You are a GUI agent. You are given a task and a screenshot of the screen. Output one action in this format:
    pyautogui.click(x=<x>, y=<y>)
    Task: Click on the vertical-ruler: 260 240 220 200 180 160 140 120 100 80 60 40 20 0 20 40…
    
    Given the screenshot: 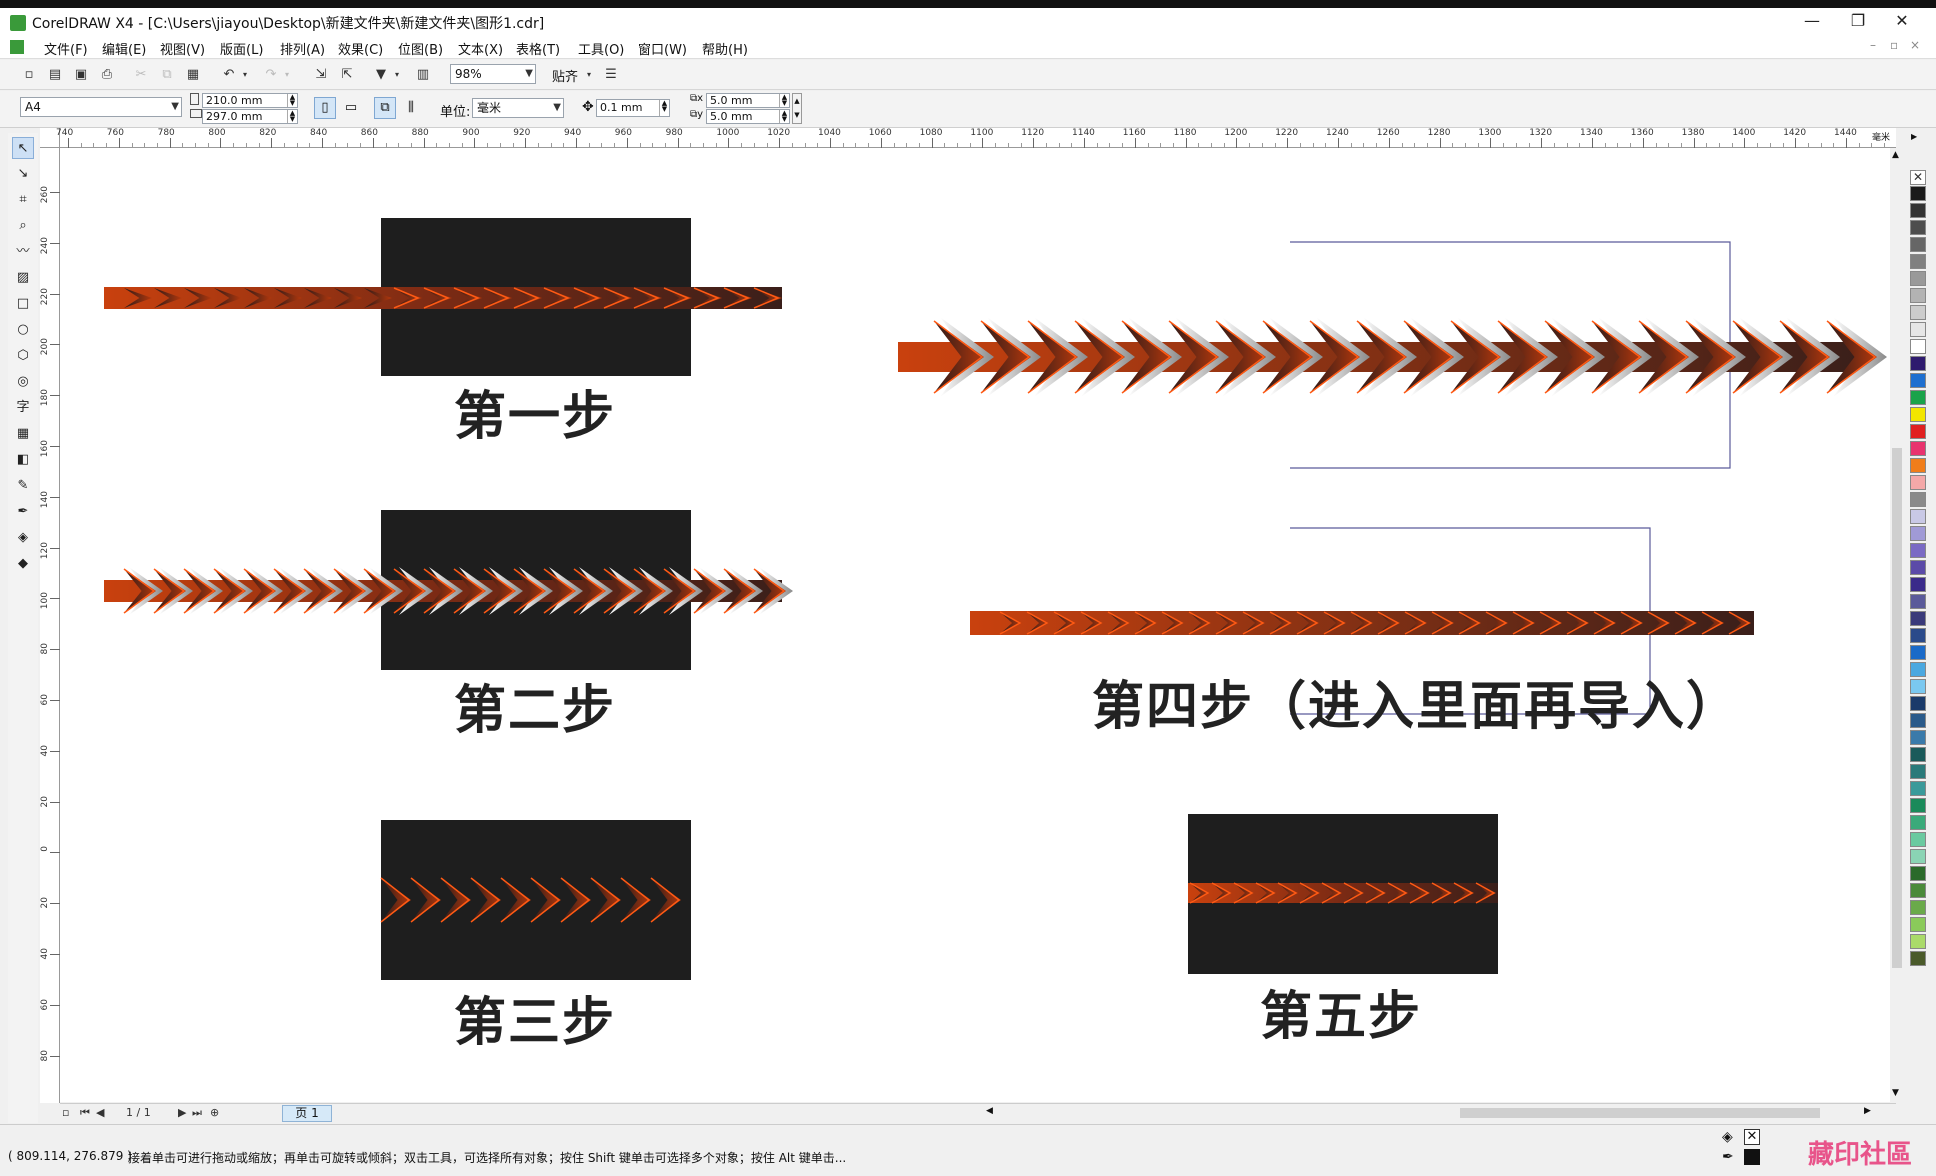 What is the action you would take?
    pyautogui.click(x=50, y=625)
    